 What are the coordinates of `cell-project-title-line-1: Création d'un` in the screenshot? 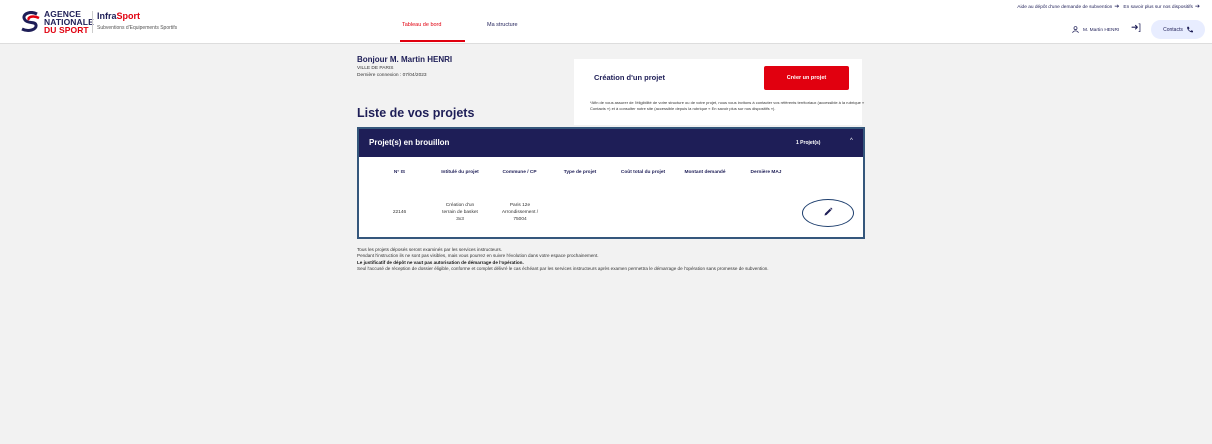 It's located at (460, 205).